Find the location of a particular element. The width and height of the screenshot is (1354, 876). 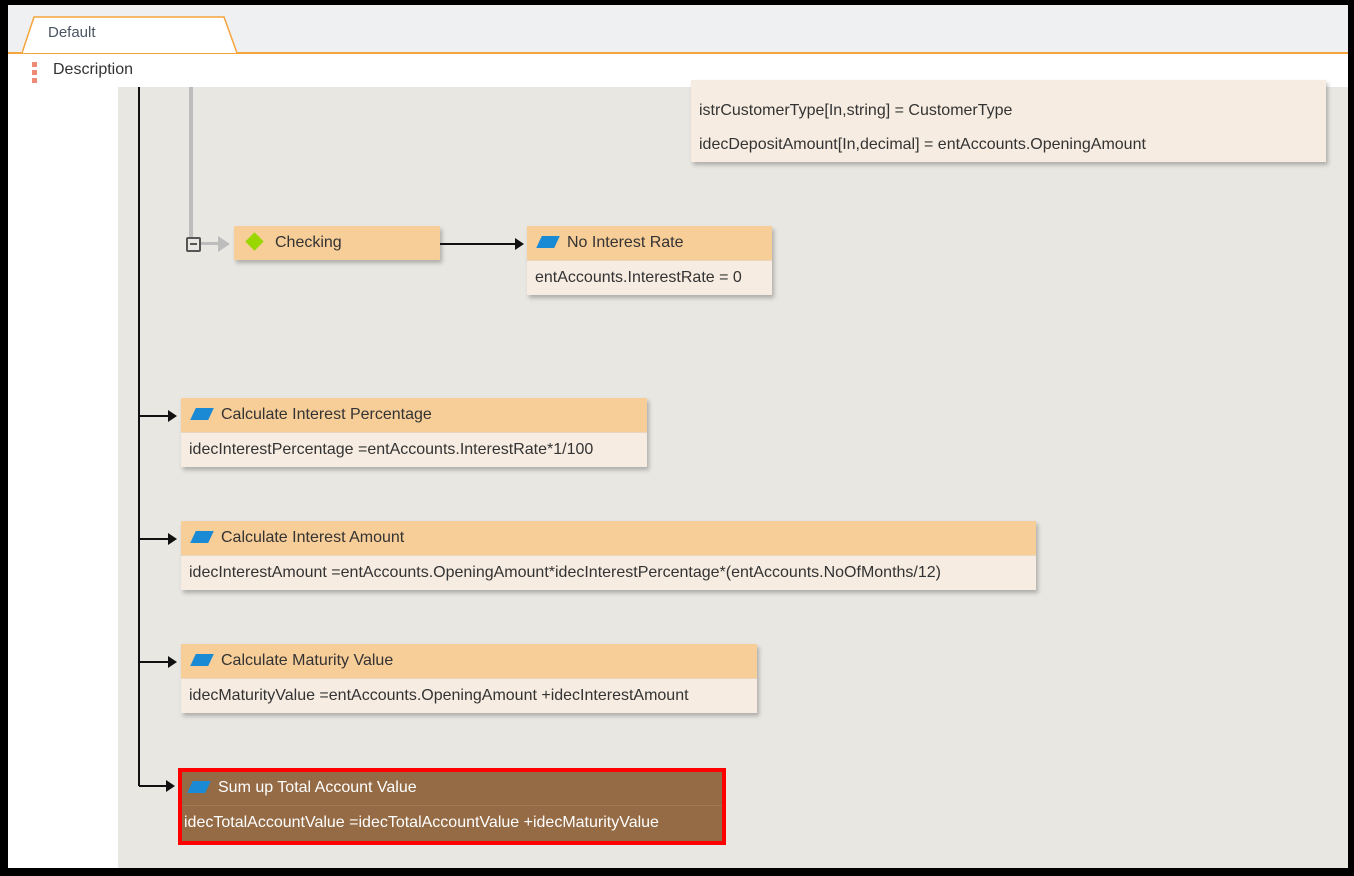

branch-arrow-icon is located at coordinates (224, 244).